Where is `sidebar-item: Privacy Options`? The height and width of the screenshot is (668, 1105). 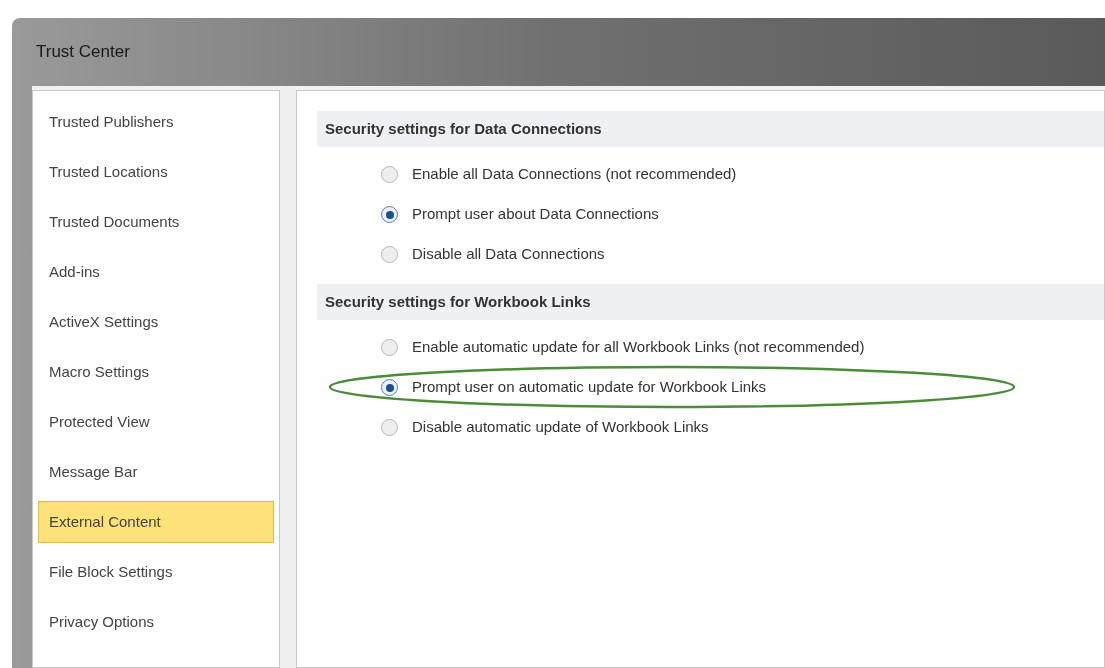
sidebar-item: Privacy Options is located at coordinates (156, 622).